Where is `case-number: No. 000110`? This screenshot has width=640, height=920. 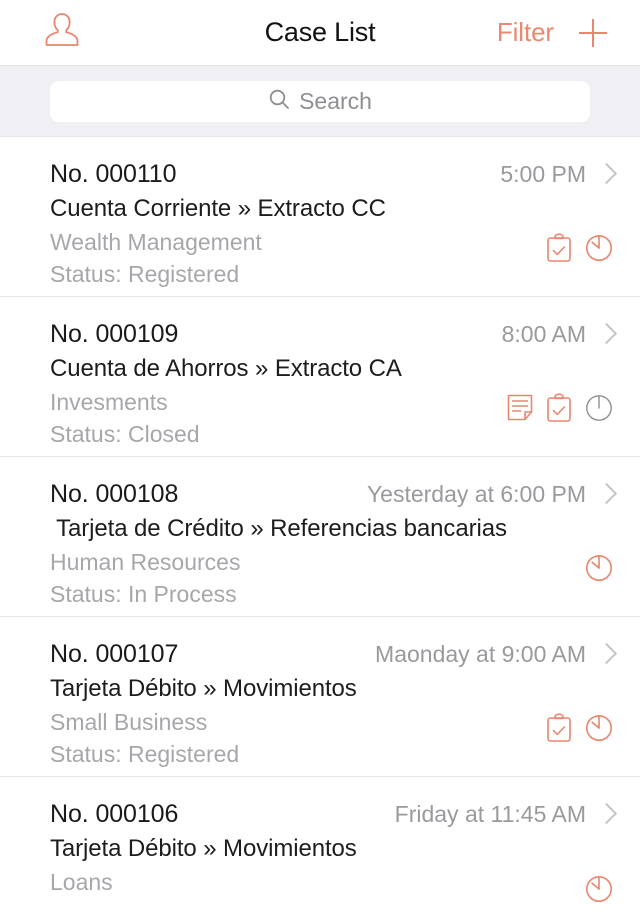
case-number: No. 000110 is located at coordinates (113, 173).